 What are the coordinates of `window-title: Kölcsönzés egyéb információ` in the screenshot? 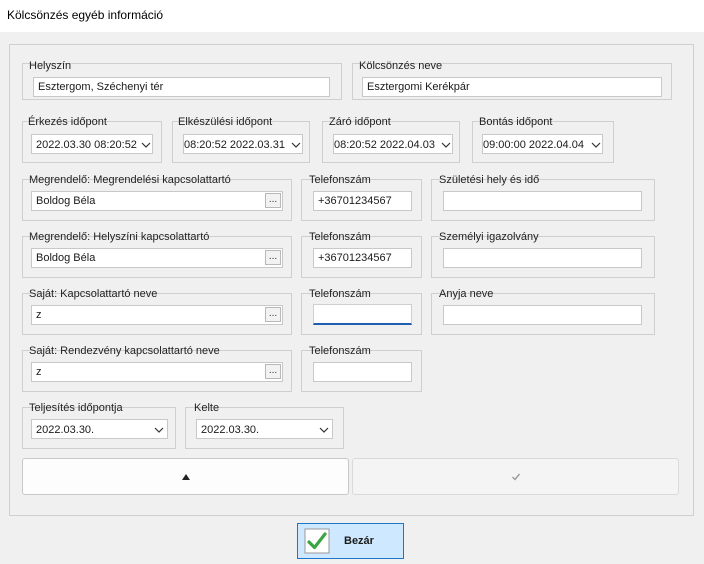 It's located at (85, 15).